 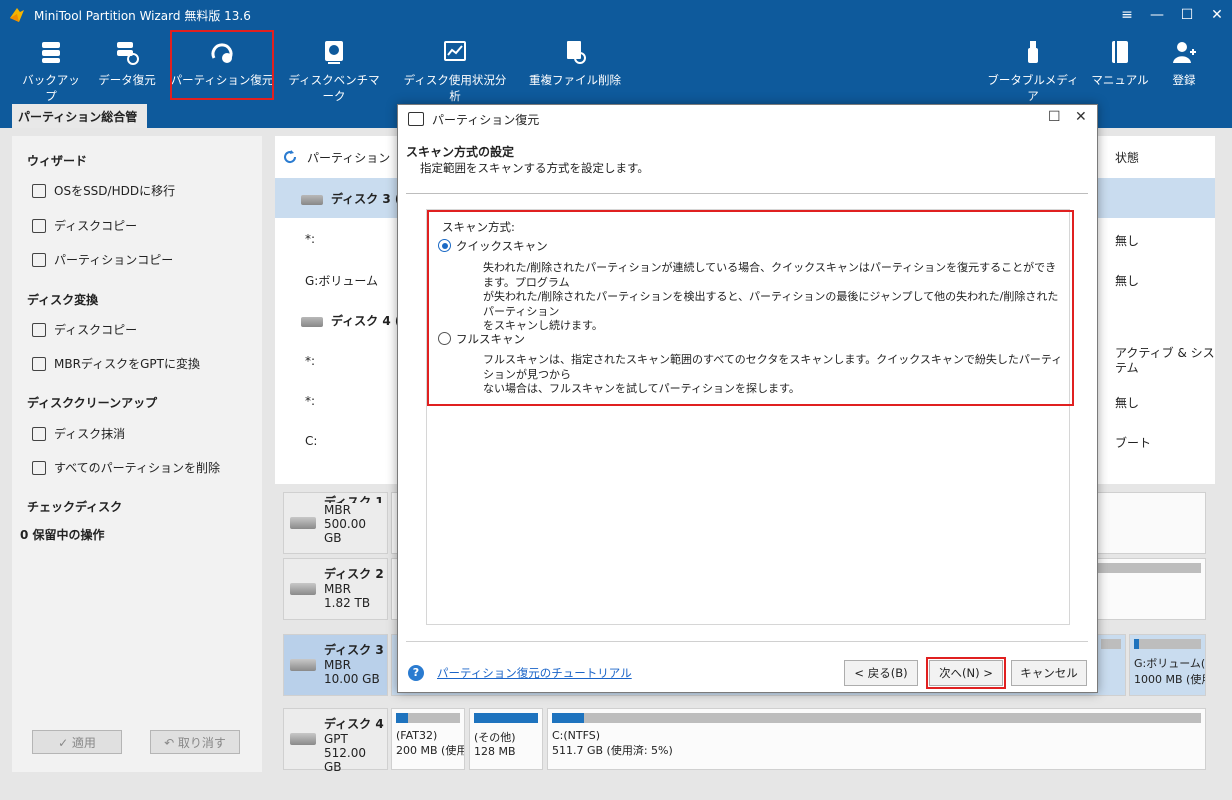 What do you see at coordinates (334, 88) in the screenshot?
I see `toolbar-disk-benchmark-label: ディスクベンチマーク` at bounding box center [334, 88].